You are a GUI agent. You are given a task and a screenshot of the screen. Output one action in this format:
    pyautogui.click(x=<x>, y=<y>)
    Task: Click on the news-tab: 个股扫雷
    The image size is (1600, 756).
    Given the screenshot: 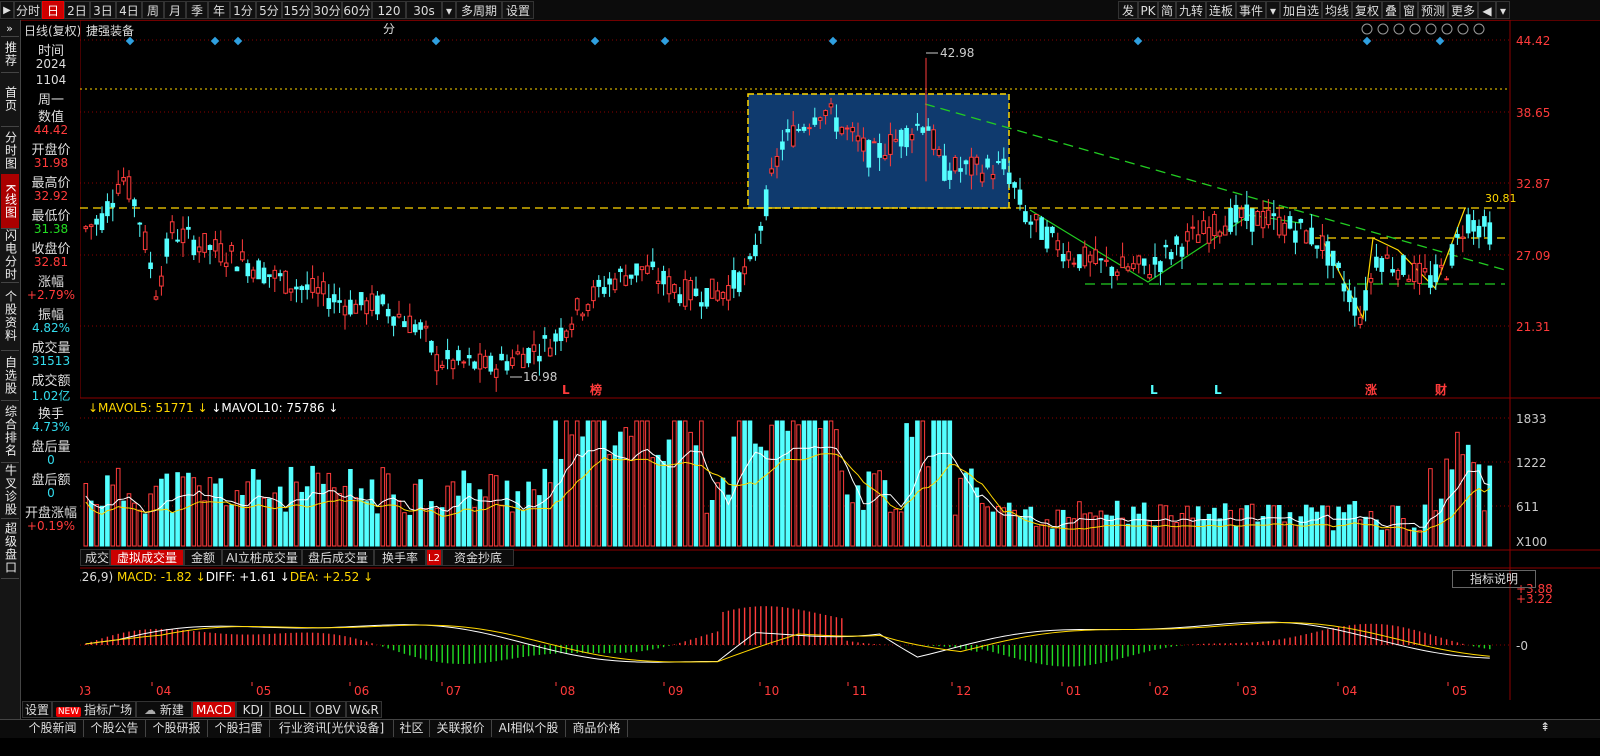 What is the action you would take?
    pyautogui.click(x=239, y=728)
    